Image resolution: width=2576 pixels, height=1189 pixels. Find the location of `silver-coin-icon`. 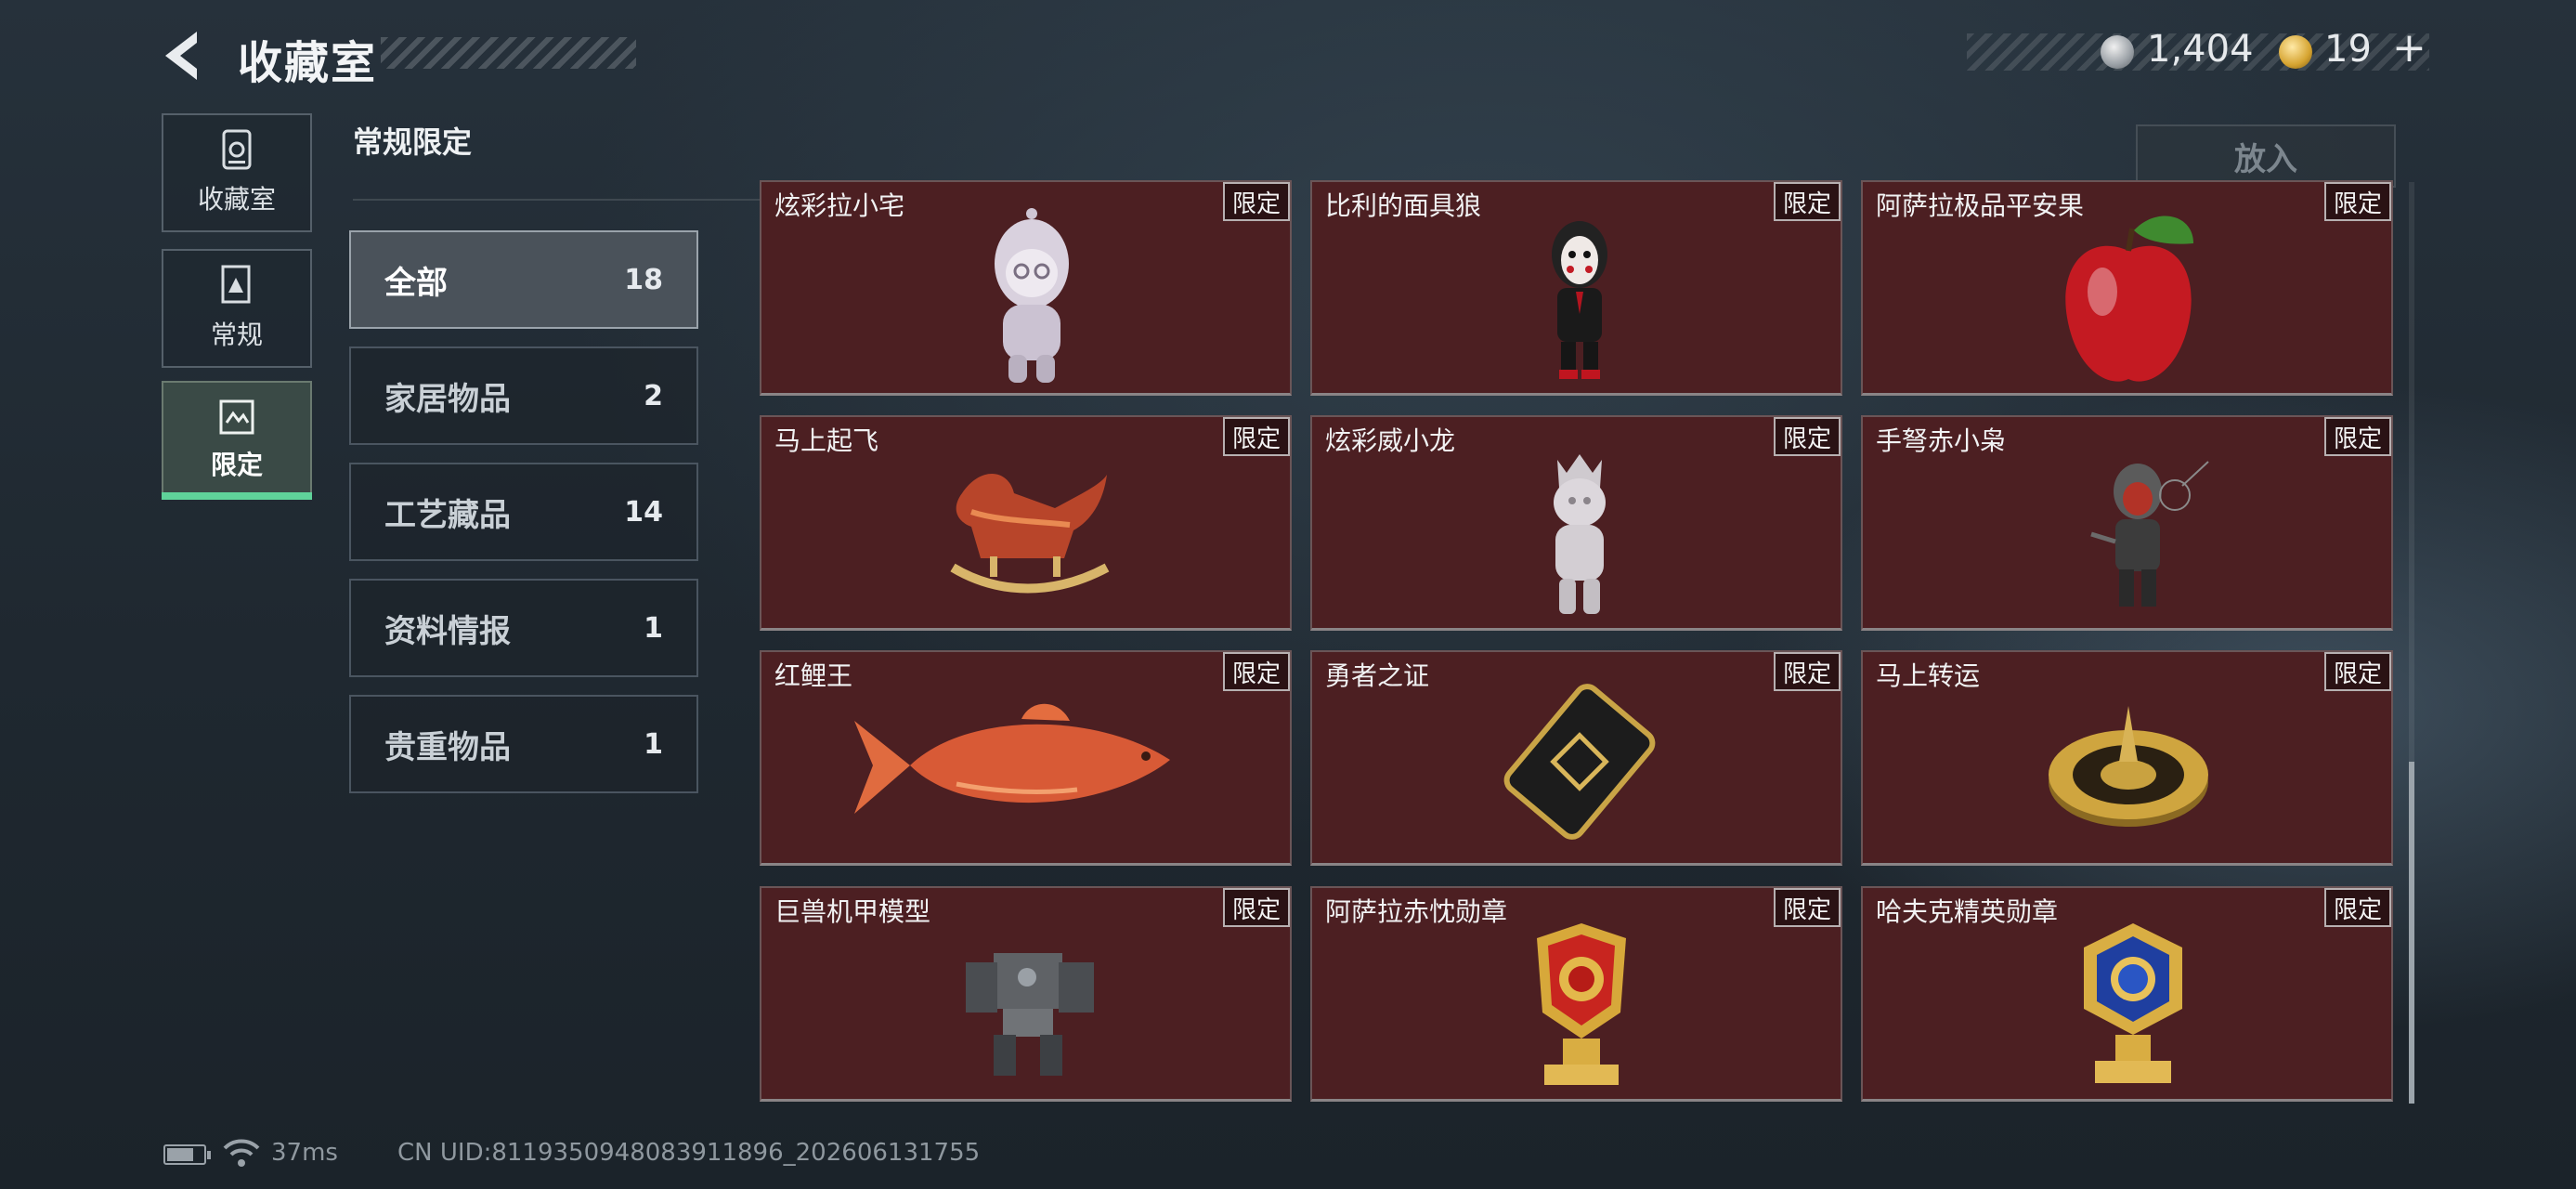

silver-coin-icon is located at coordinates (2118, 52).